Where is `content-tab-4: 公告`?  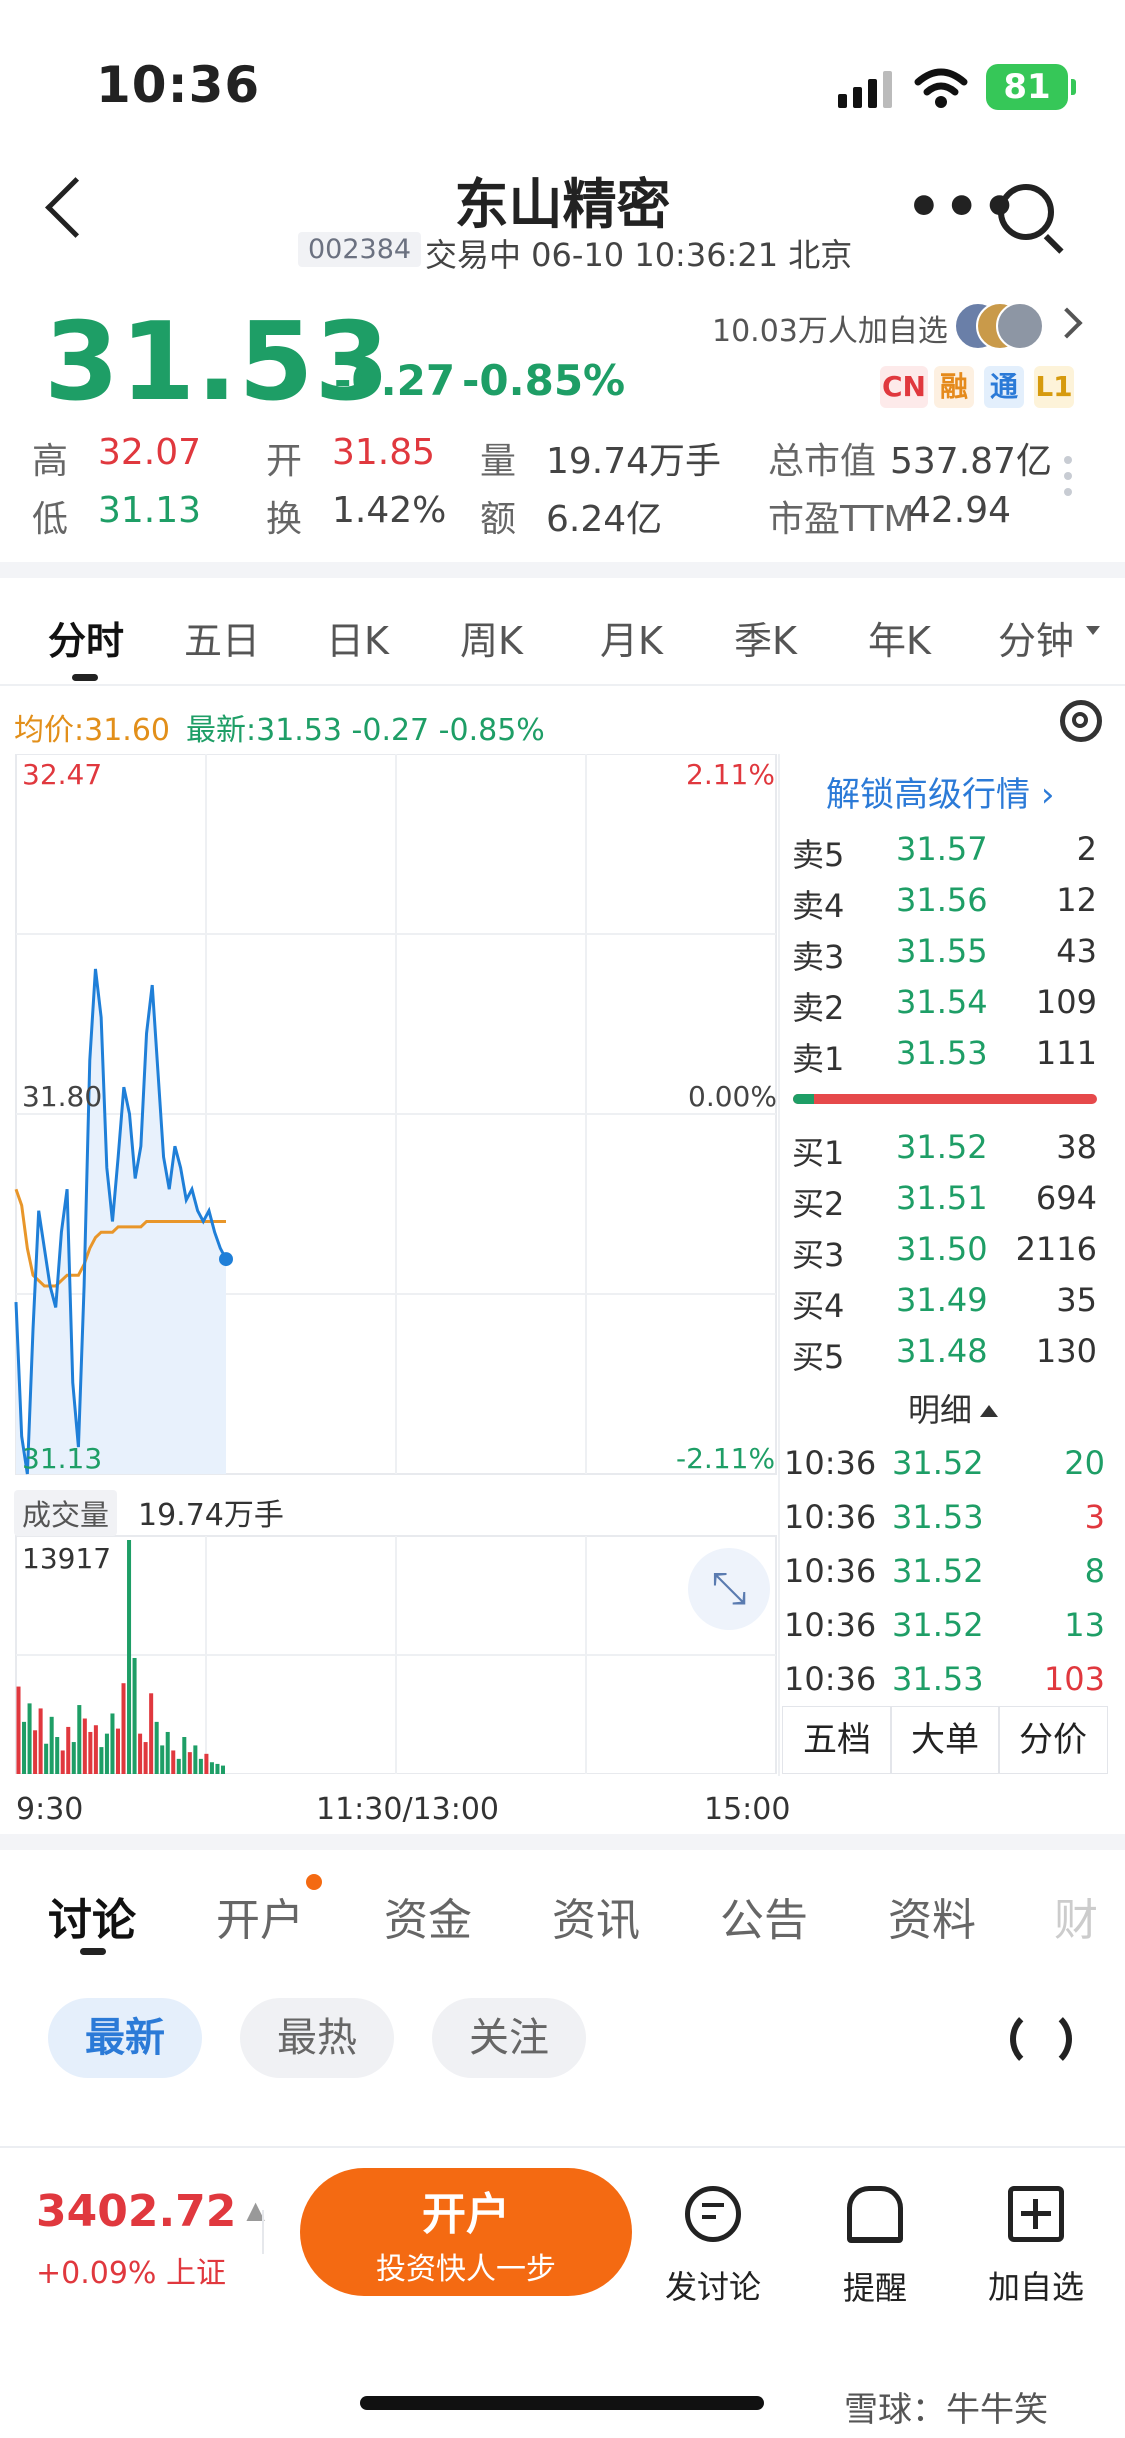
content-tab-4: 公告 is located at coordinates (764, 1916).